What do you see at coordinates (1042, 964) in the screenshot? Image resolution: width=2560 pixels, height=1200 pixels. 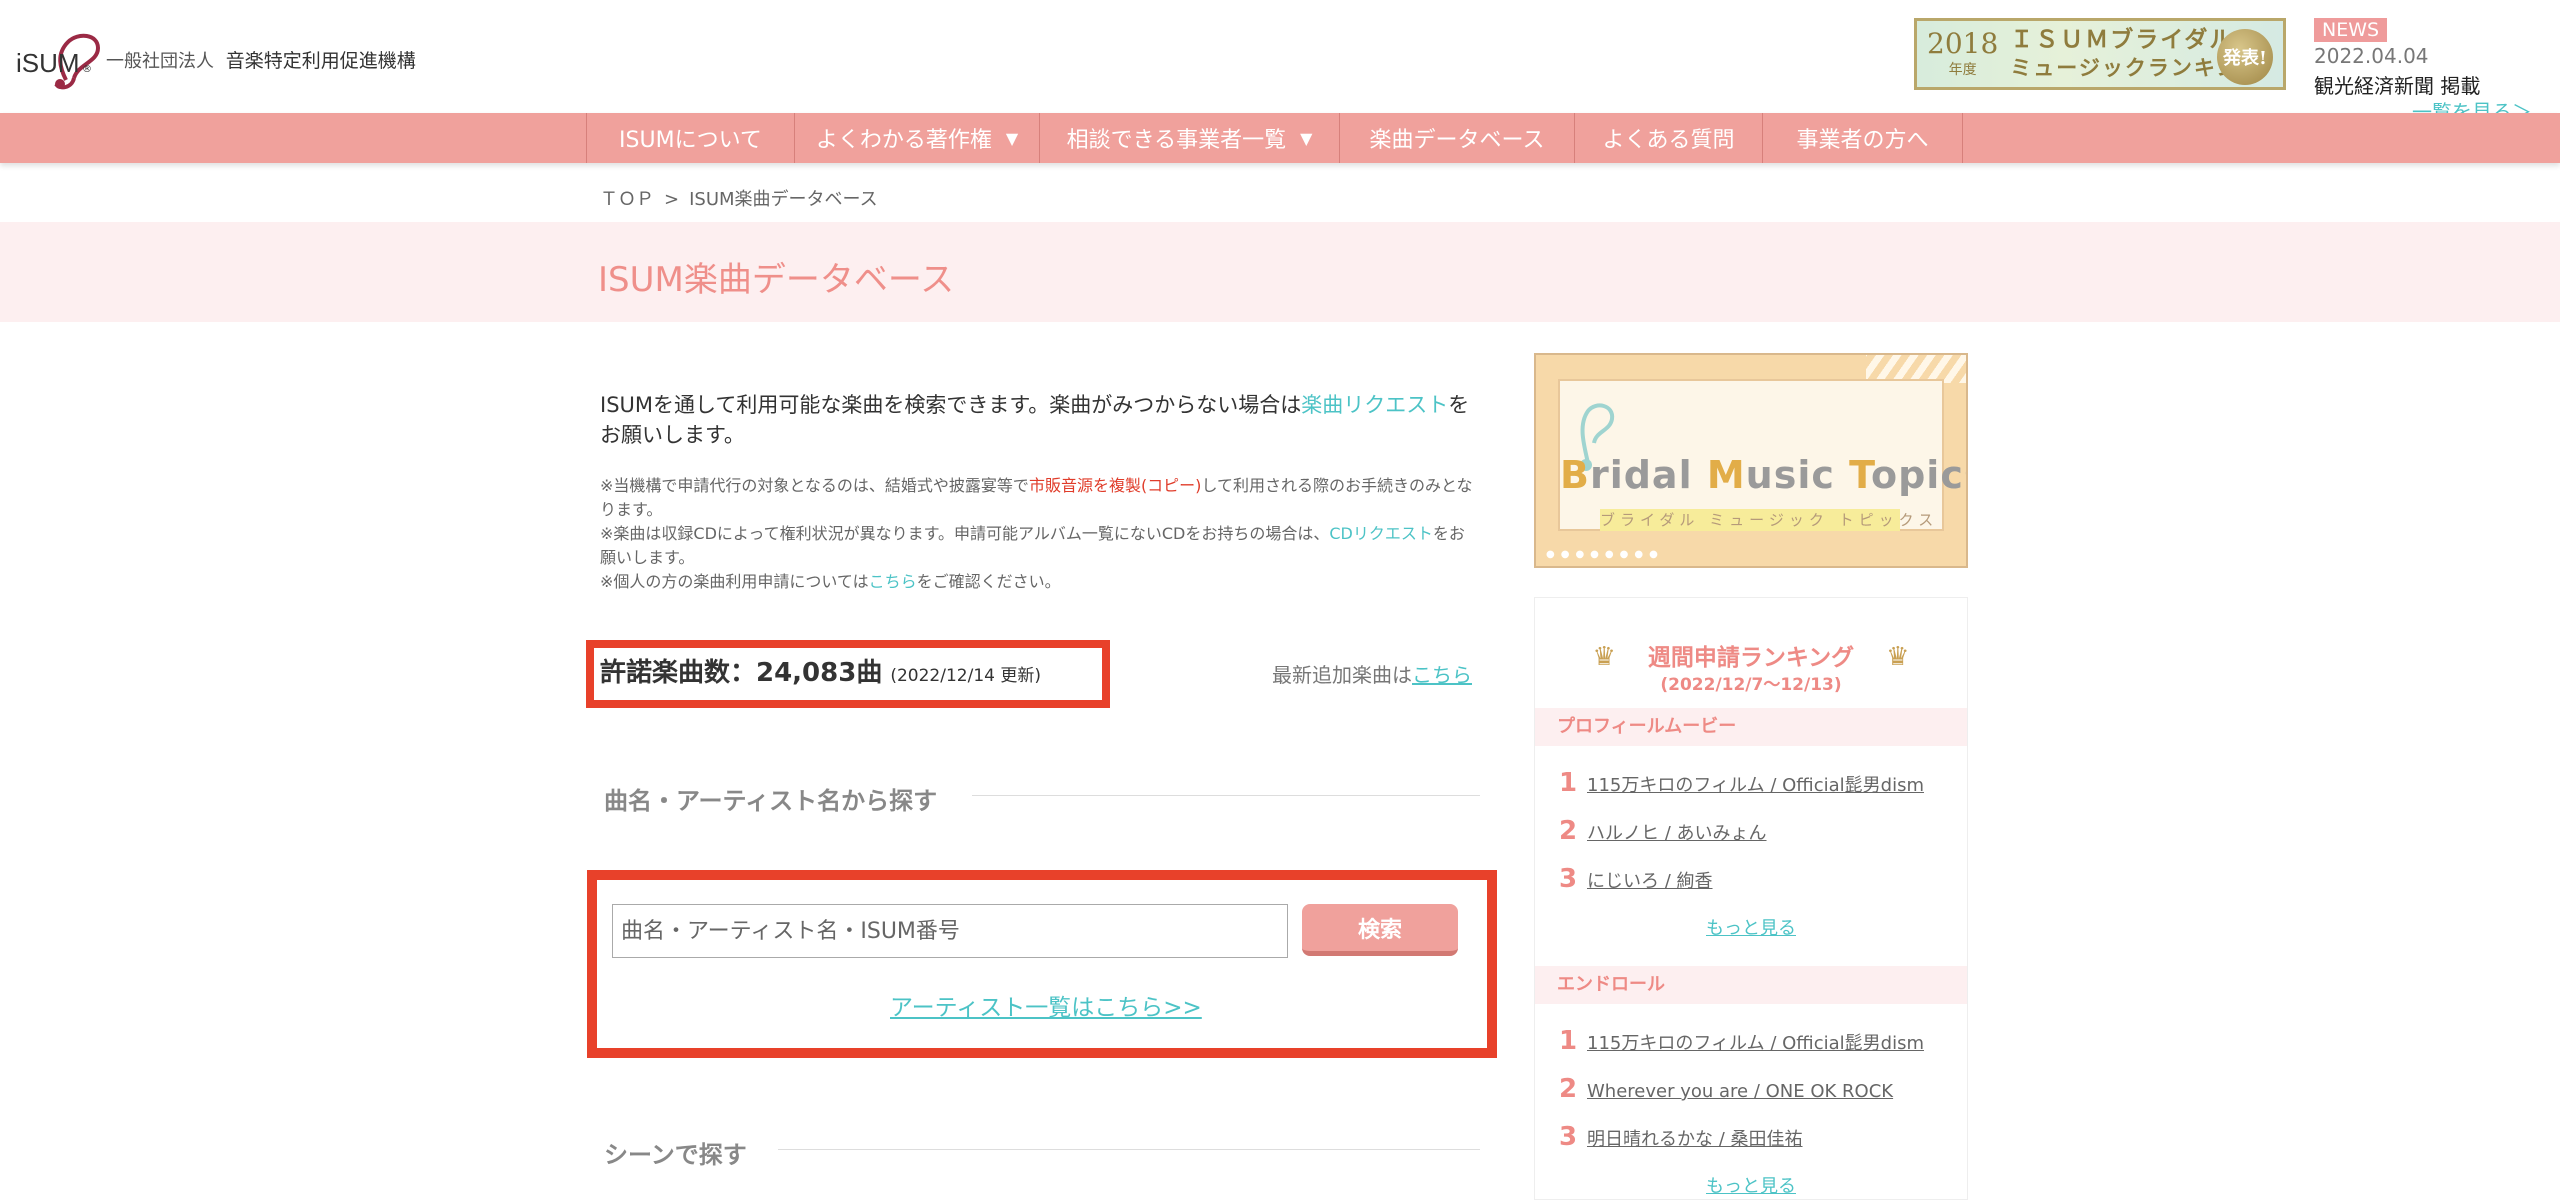 I see `search-highlight-box` at bounding box center [1042, 964].